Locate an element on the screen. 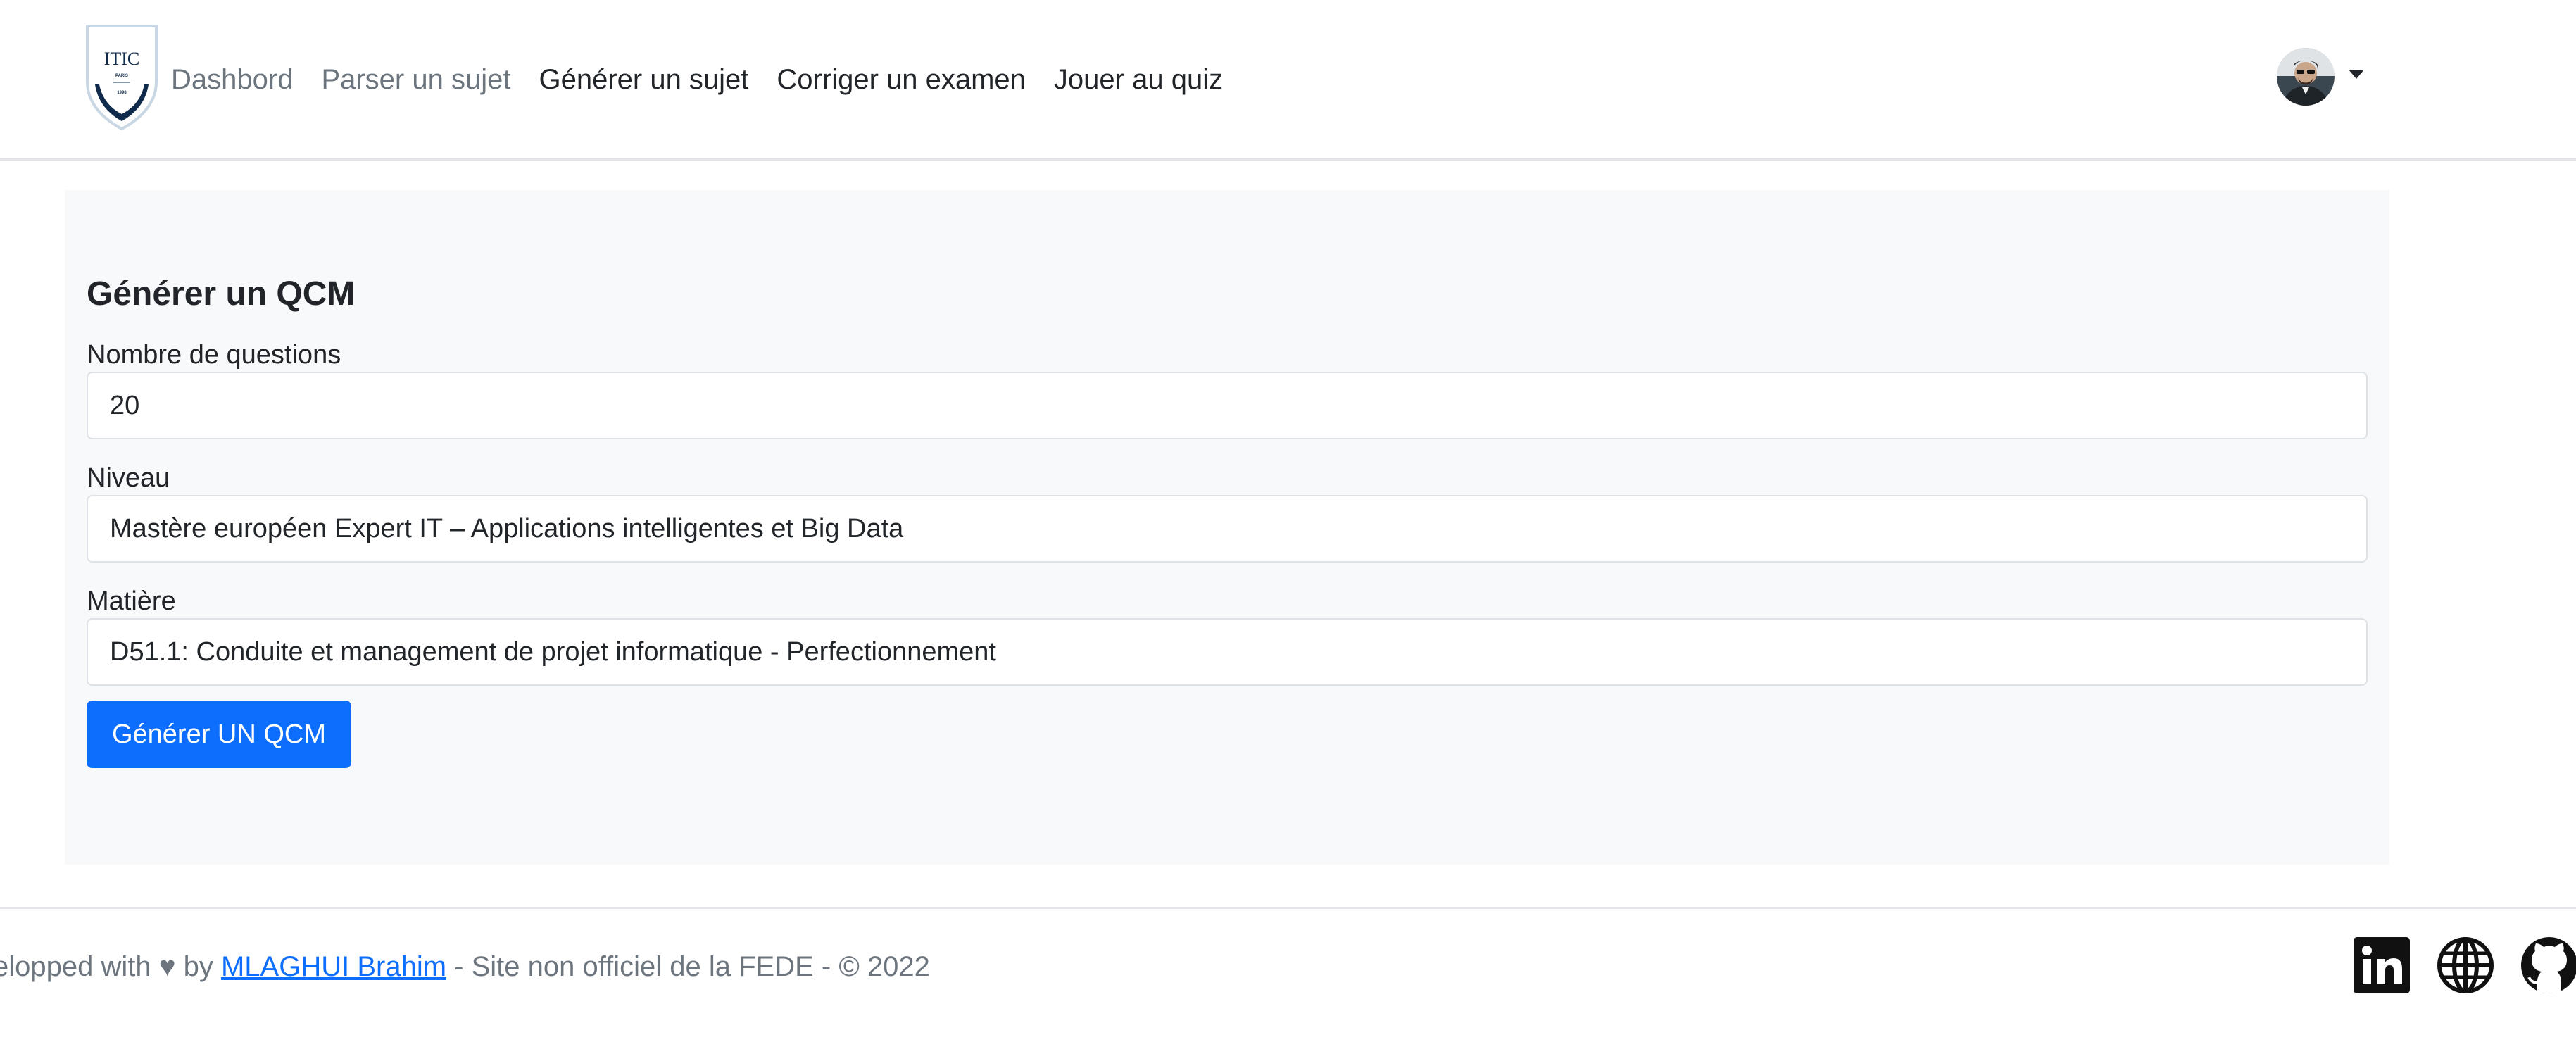 This screenshot has height=1042, width=2576. caret-down-icon is located at coordinates (2356, 74).